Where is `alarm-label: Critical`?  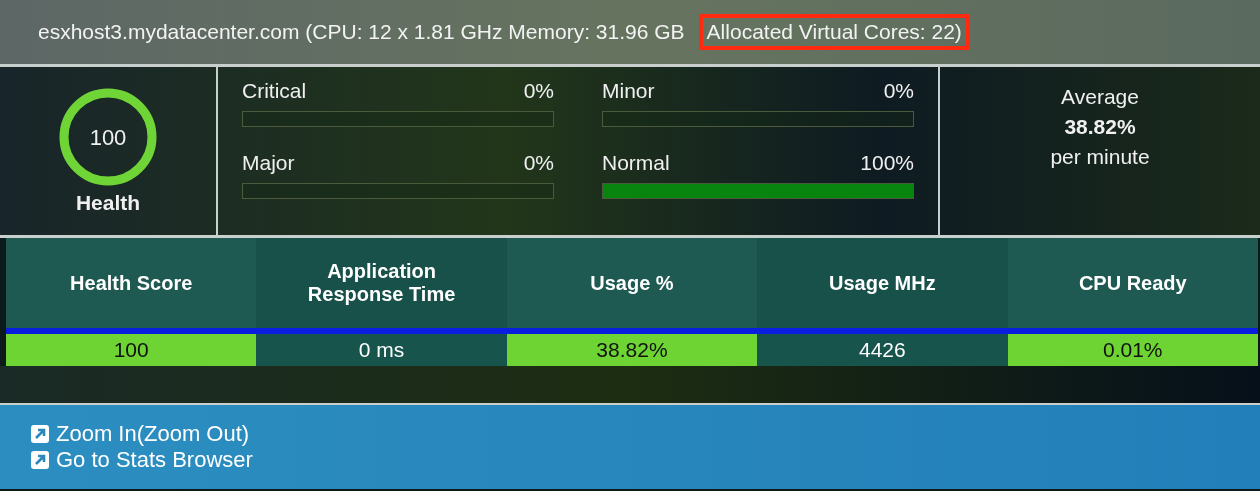
alarm-label: Critical is located at coordinates (274, 91).